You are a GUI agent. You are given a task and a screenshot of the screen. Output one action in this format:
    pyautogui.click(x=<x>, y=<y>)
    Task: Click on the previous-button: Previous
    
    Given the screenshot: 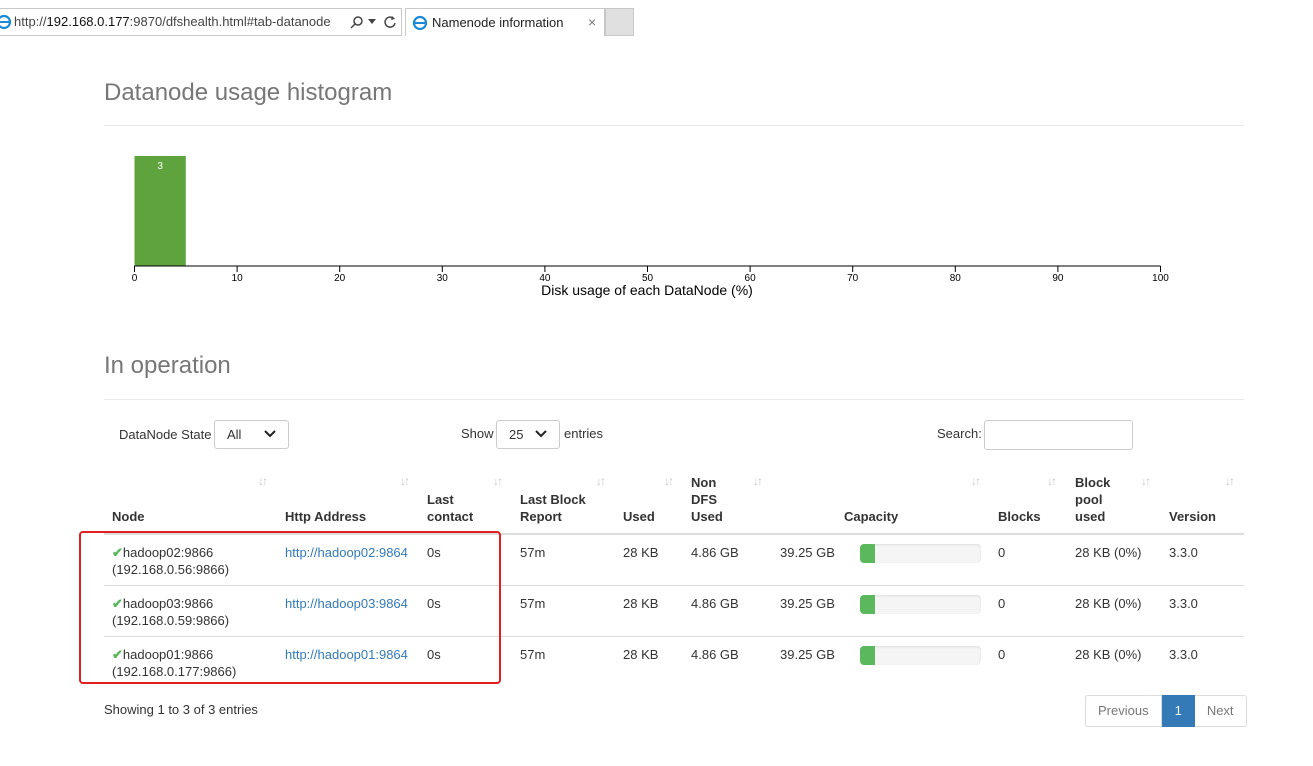 What is the action you would take?
    pyautogui.click(x=1123, y=711)
    